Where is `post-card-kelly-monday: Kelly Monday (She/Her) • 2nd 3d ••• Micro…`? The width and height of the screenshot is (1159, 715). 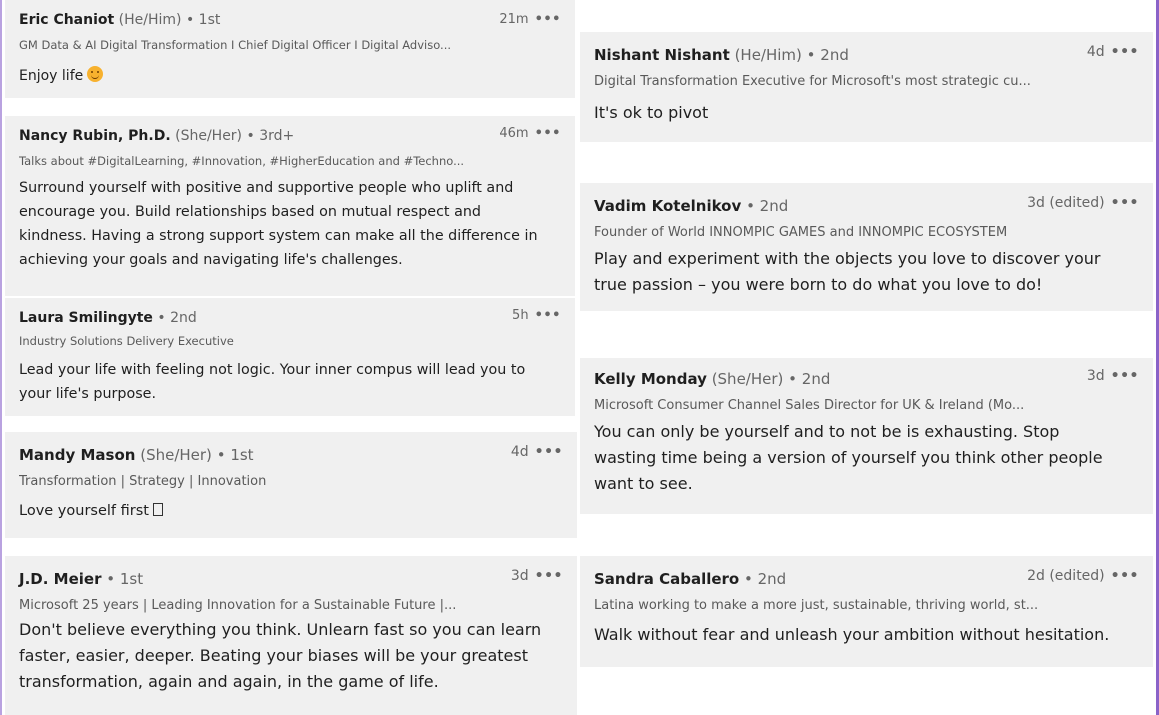 post-card-kelly-monday: Kelly Monday (She/Her) • 2nd 3d ••• Micro… is located at coordinates (866, 436).